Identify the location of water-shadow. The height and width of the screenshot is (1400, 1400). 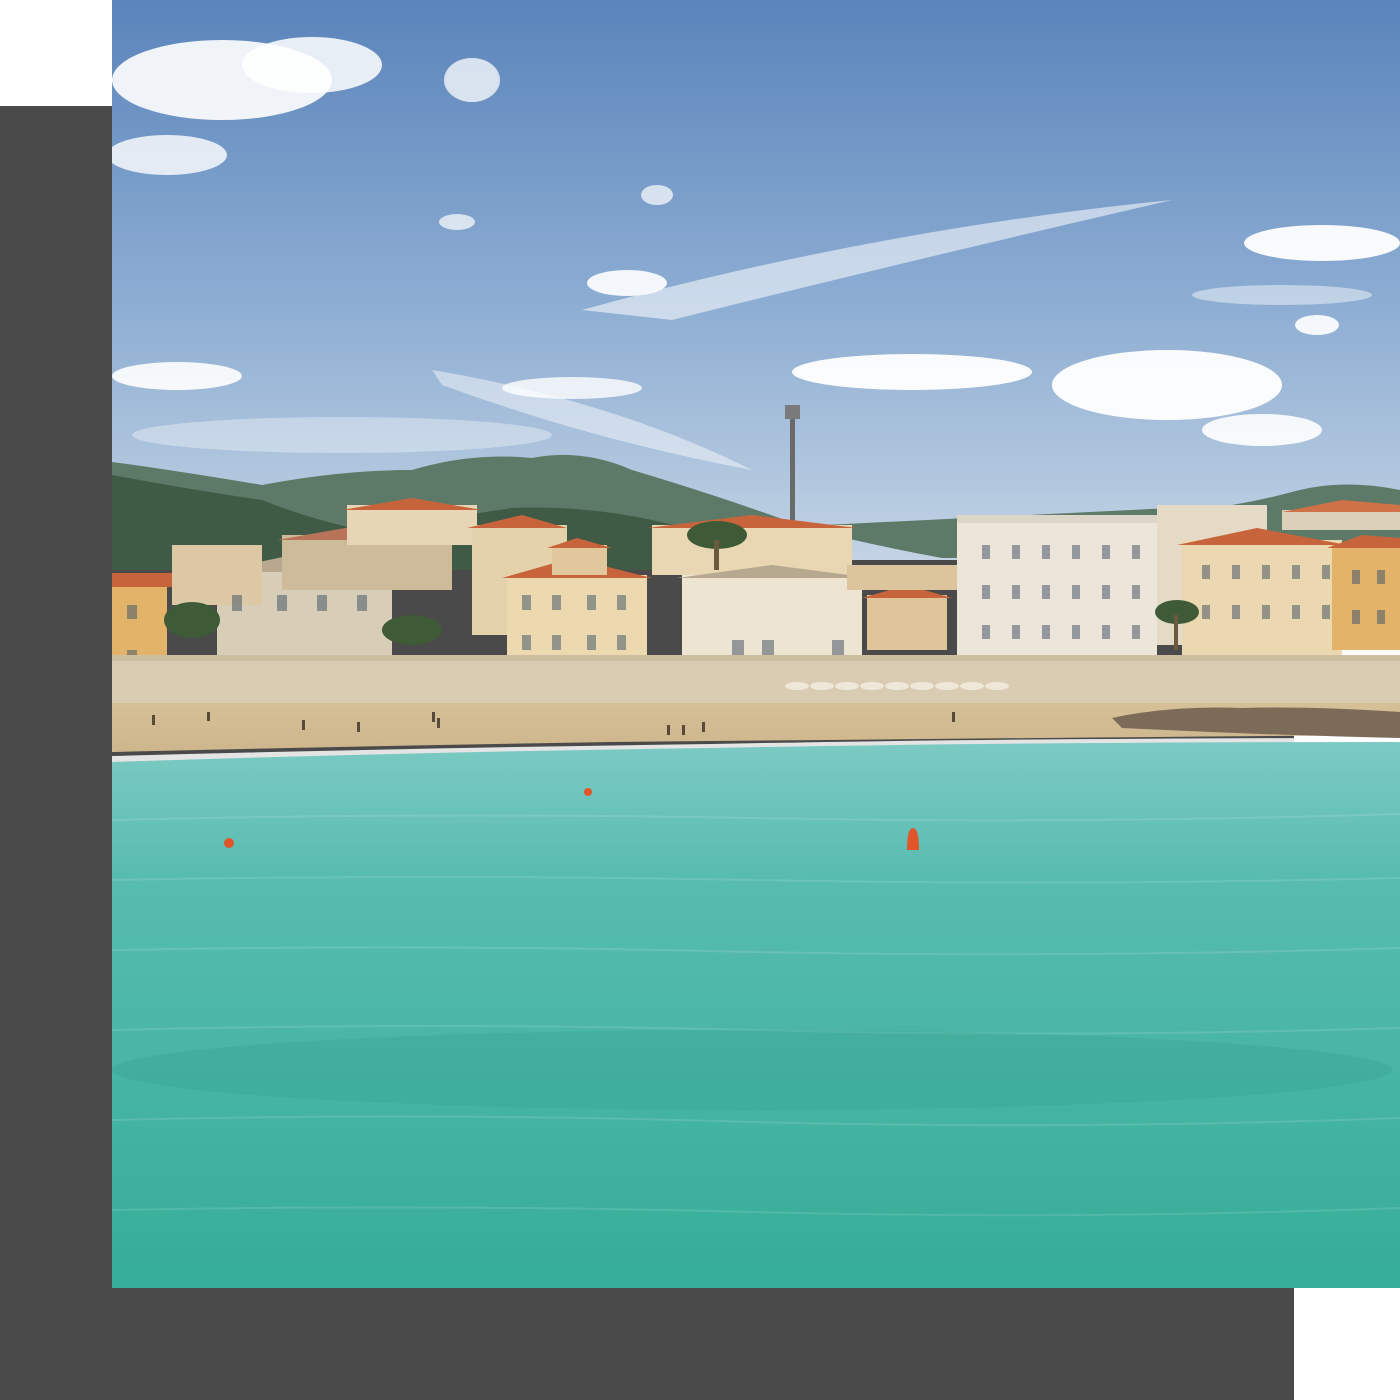
(752, 1070).